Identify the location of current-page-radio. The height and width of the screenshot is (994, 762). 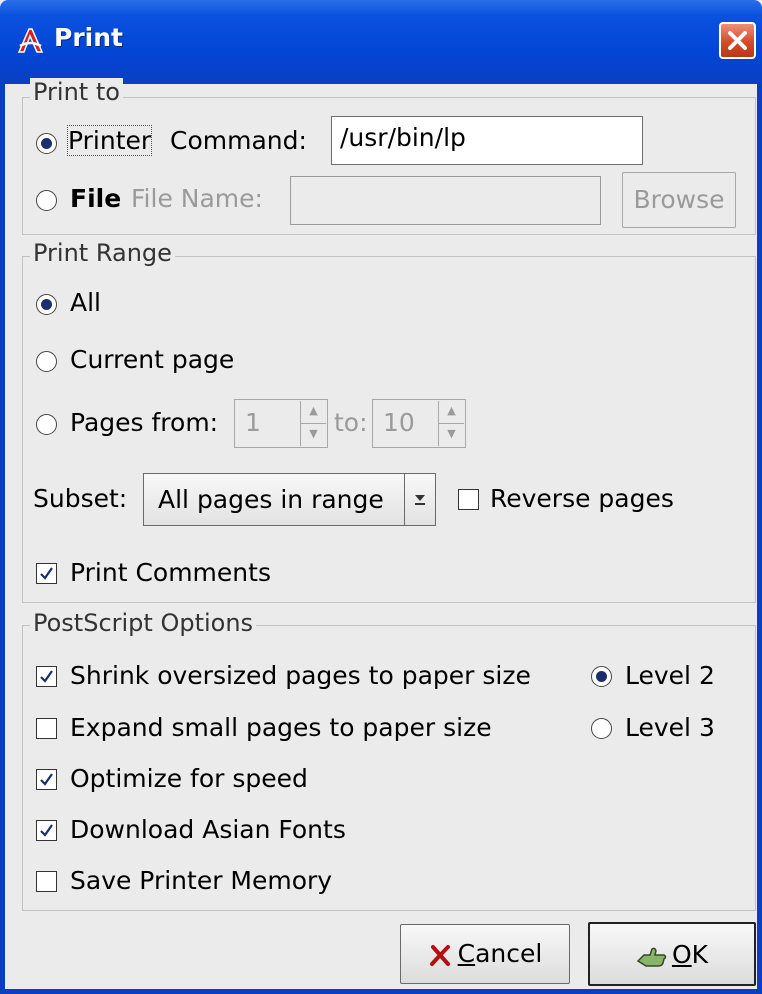
(46, 361).